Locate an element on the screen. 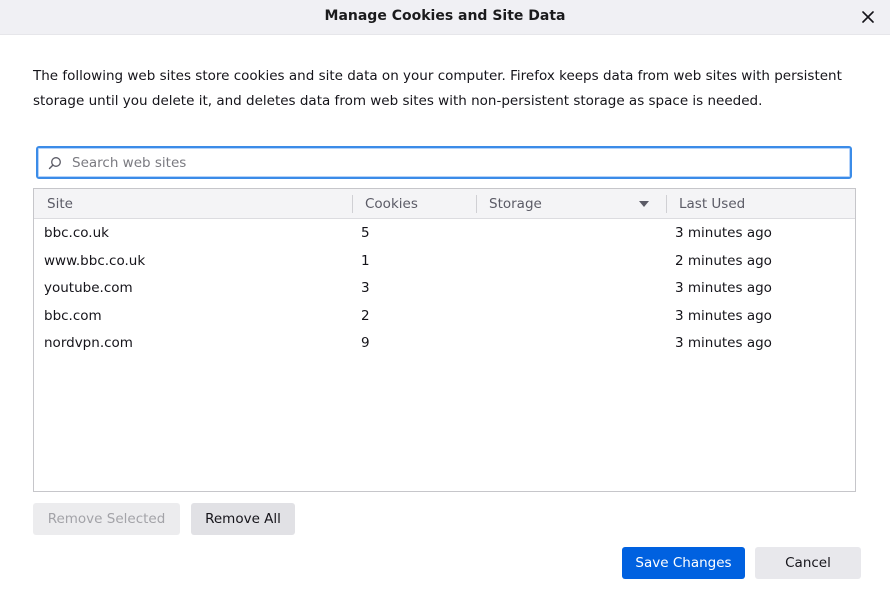 The height and width of the screenshot is (599, 890). site-cell: nordvpn.com is located at coordinates (88, 343).